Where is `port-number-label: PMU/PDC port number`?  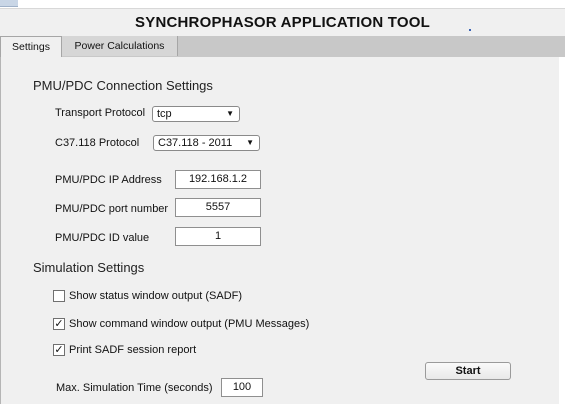
port-number-label: PMU/PDC port number is located at coordinates (112, 209).